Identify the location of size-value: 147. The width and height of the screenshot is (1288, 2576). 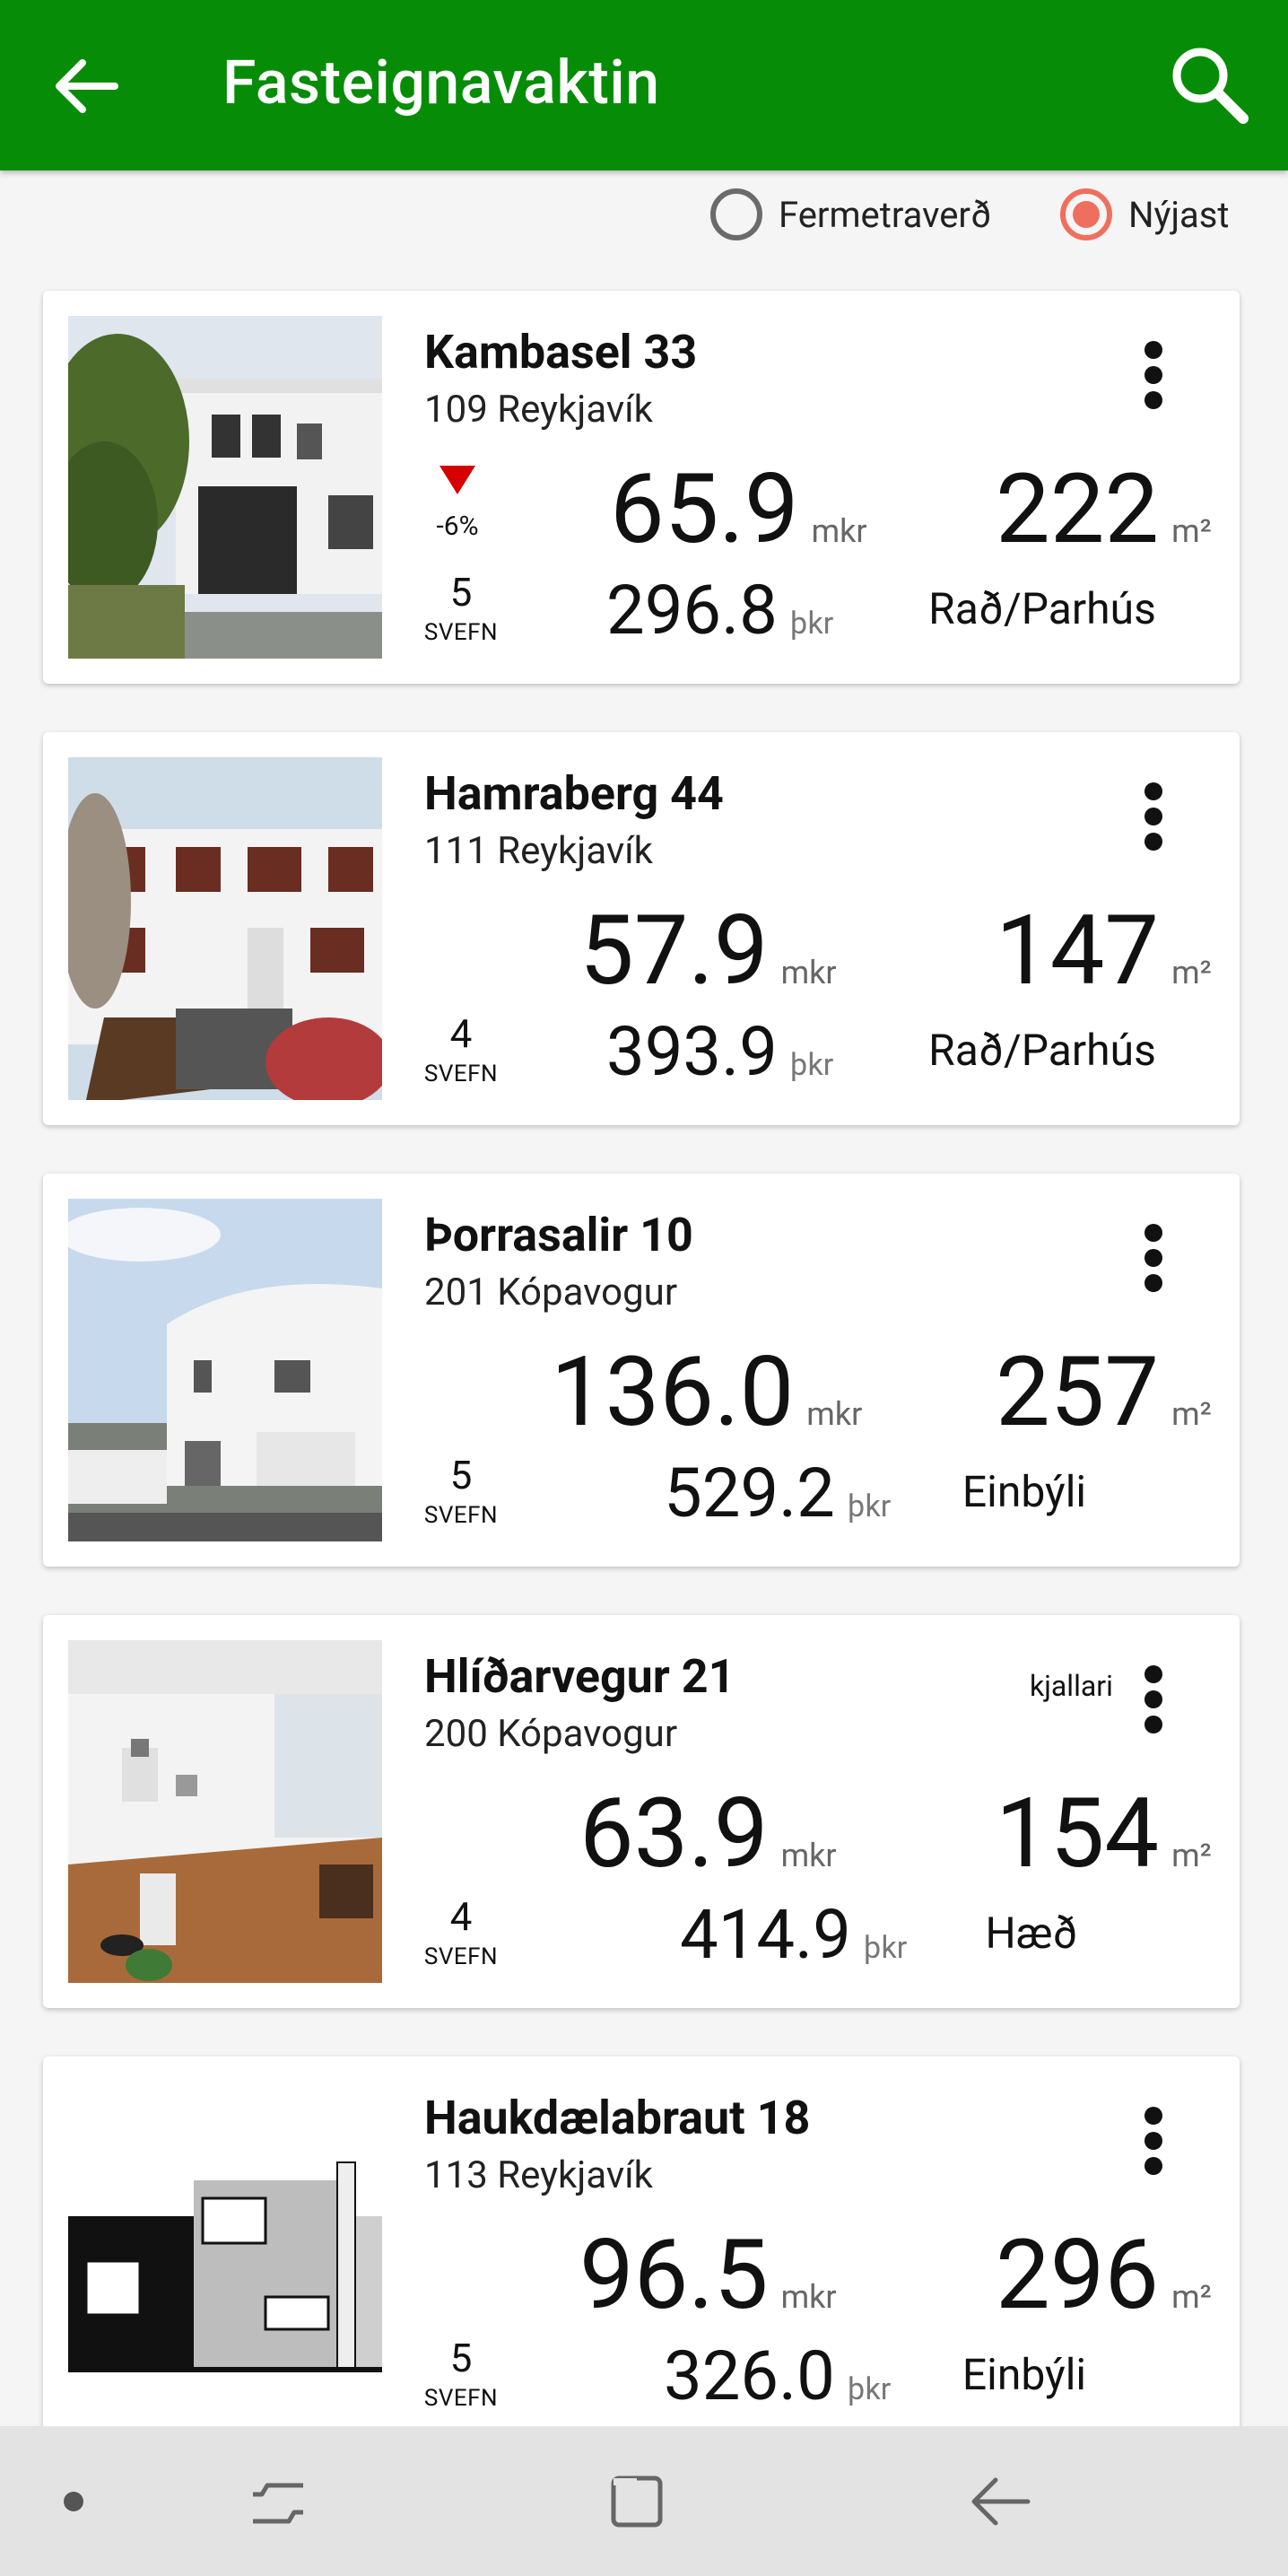
(1078, 952).